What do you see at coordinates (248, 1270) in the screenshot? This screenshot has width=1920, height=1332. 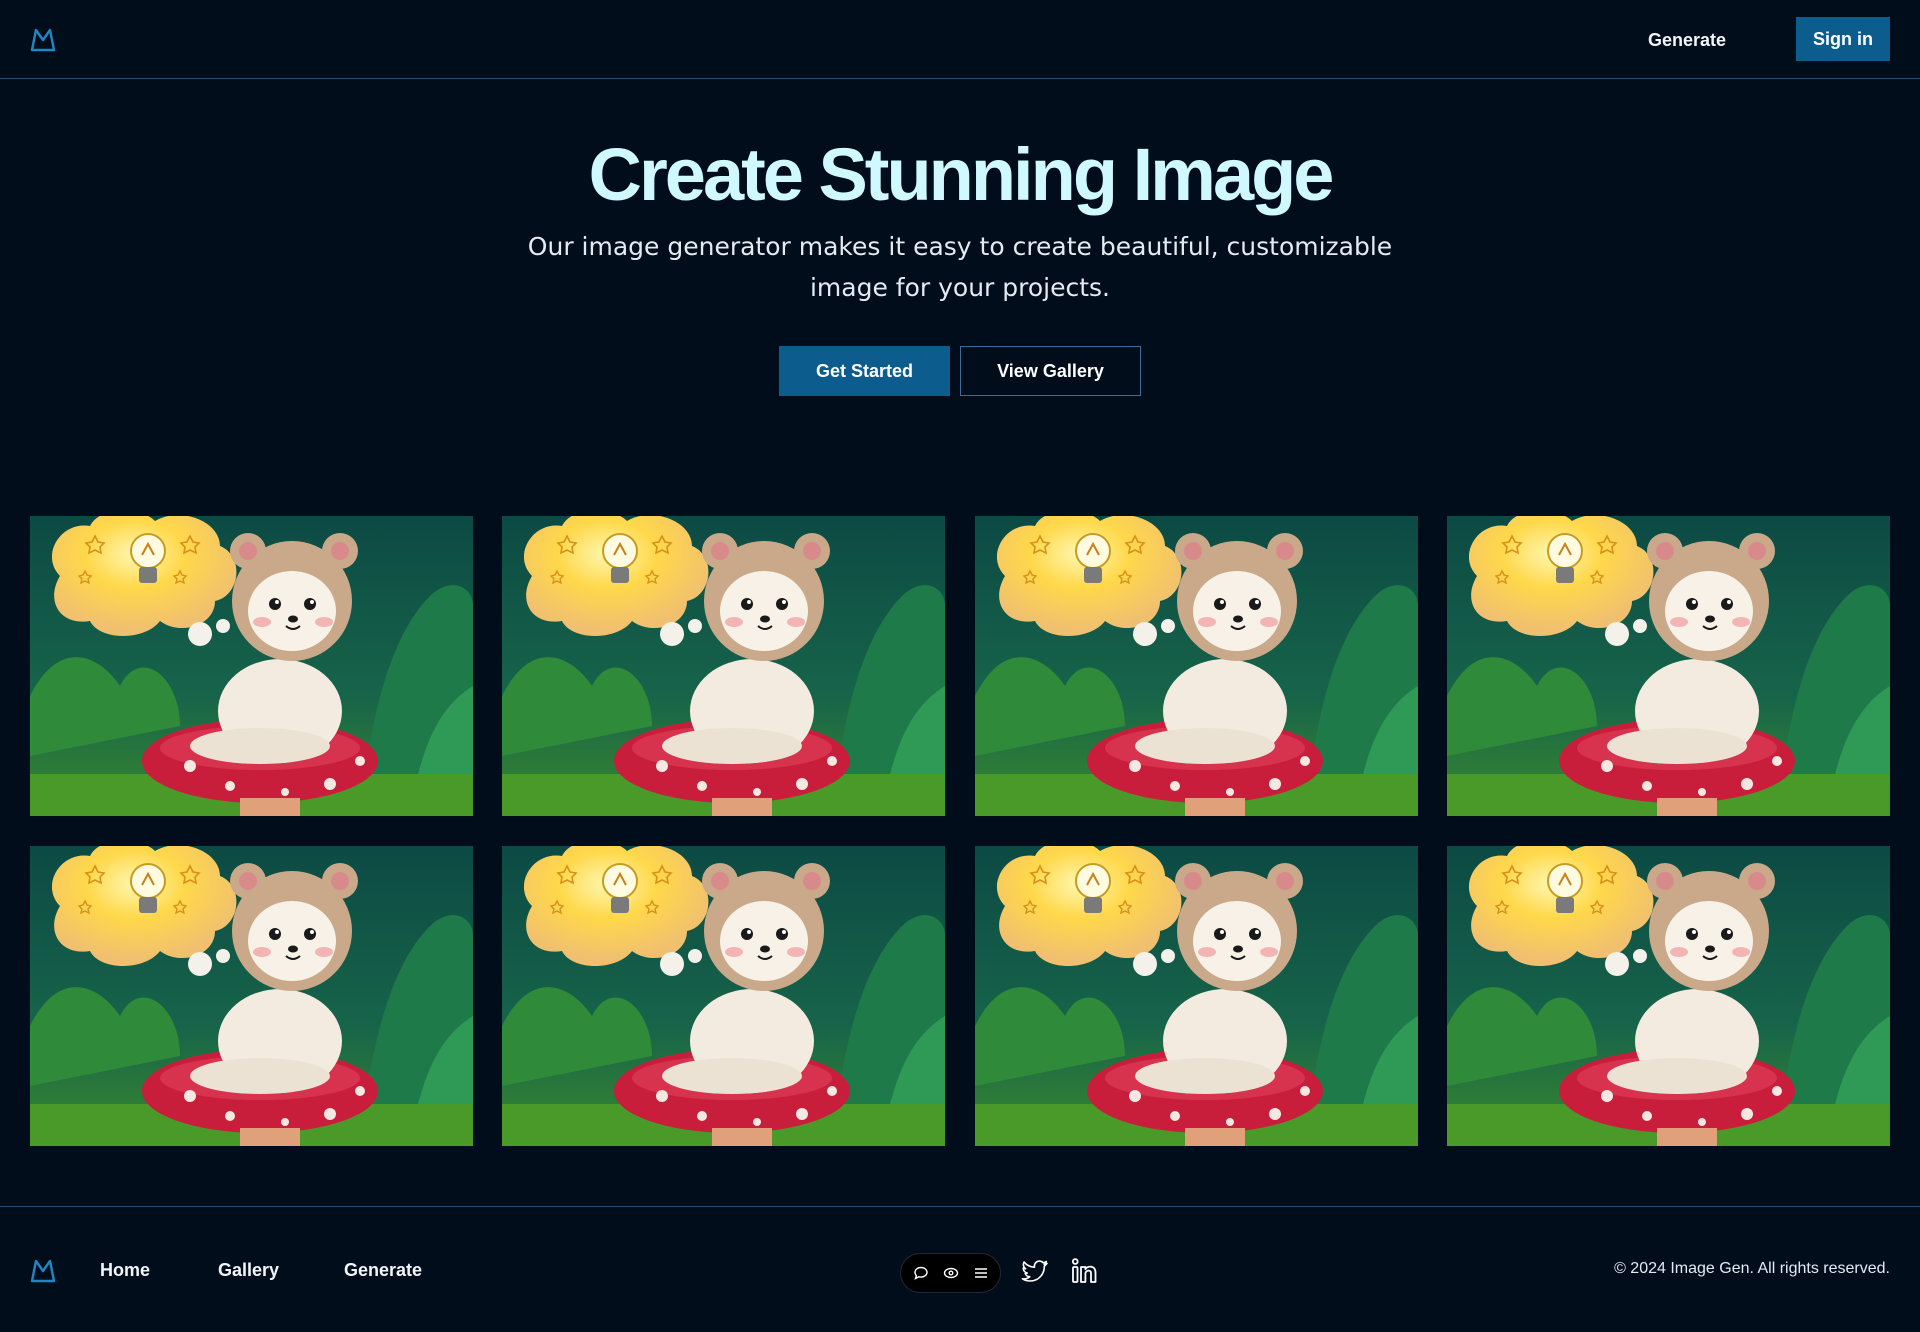 I see `footer-link-gallery: Gallery` at bounding box center [248, 1270].